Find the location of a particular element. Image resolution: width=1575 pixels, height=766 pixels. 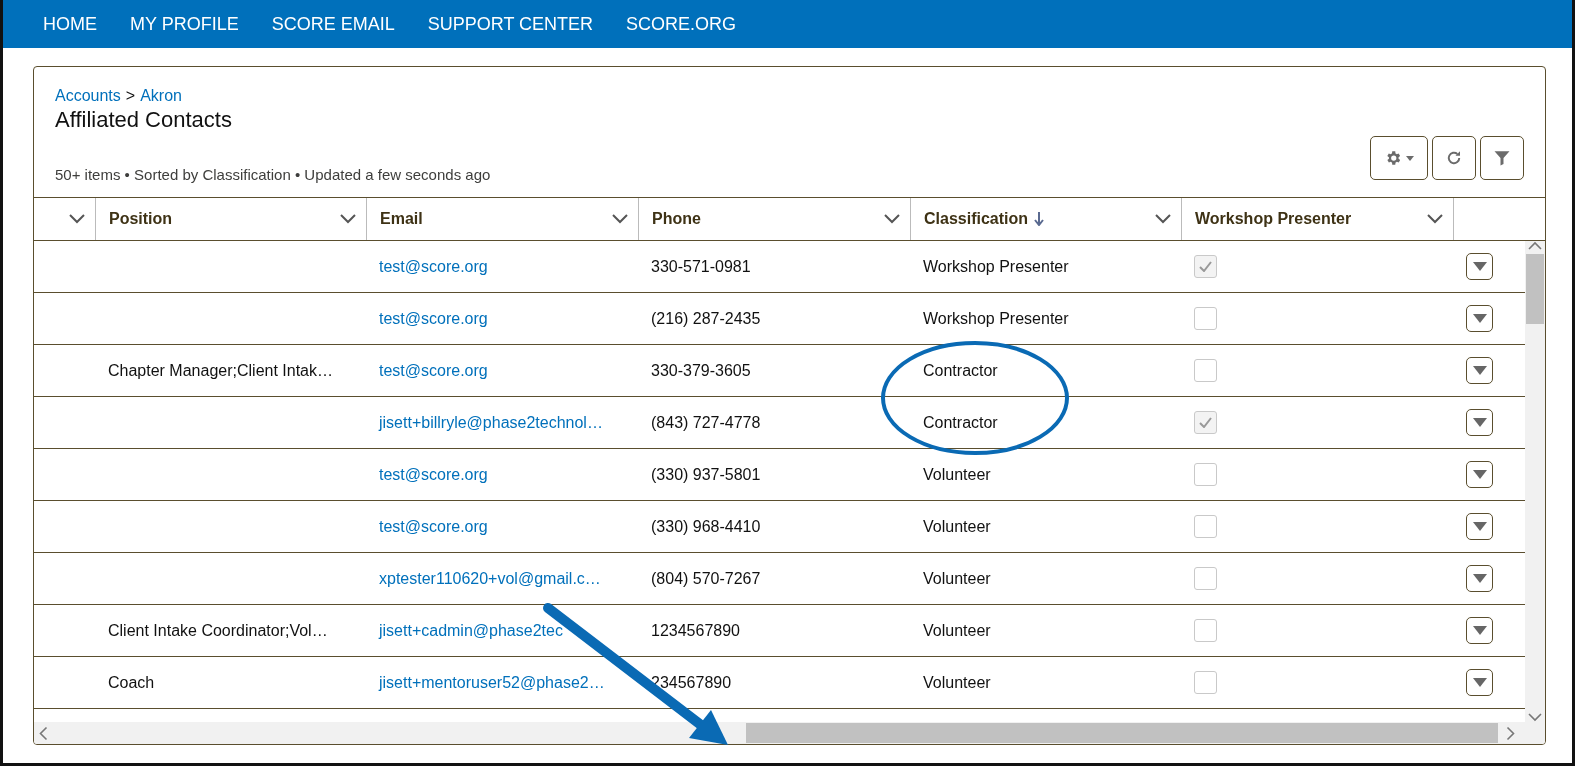

column-header: Email is located at coordinates (503, 219).